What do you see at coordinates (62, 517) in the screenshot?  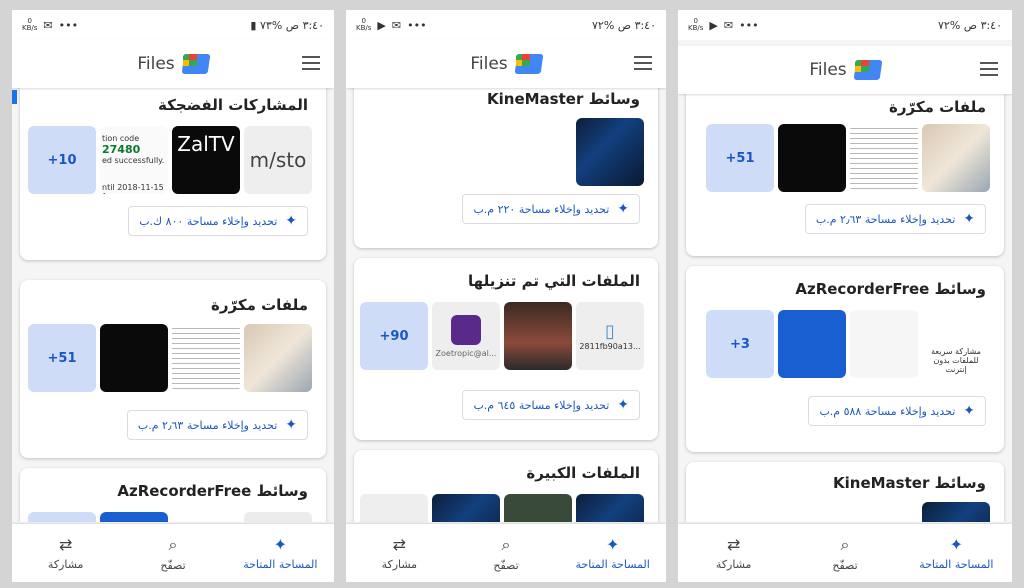 I see `more-thumb` at bounding box center [62, 517].